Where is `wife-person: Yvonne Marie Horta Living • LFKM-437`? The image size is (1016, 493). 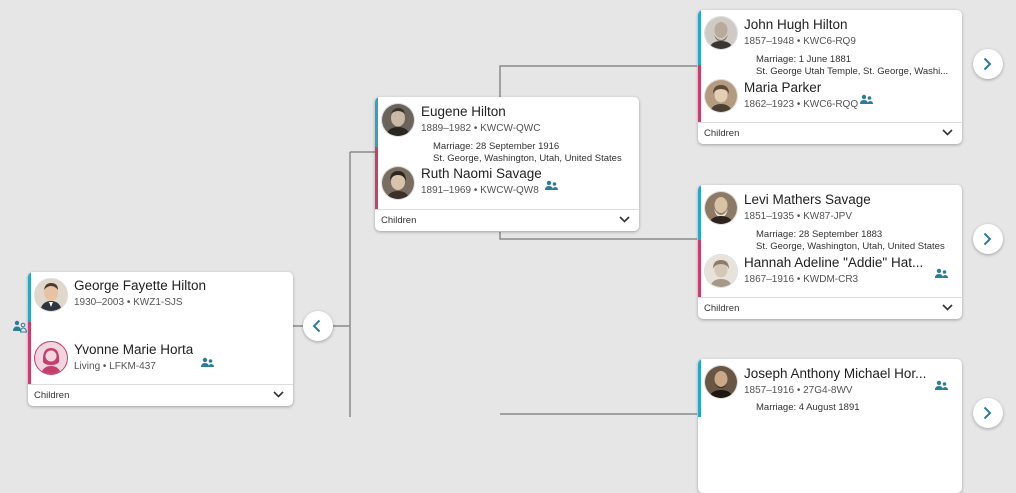 wife-person: Yvonne Marie Horta Living • LFKM-437 is located at coordinates (160, 360).